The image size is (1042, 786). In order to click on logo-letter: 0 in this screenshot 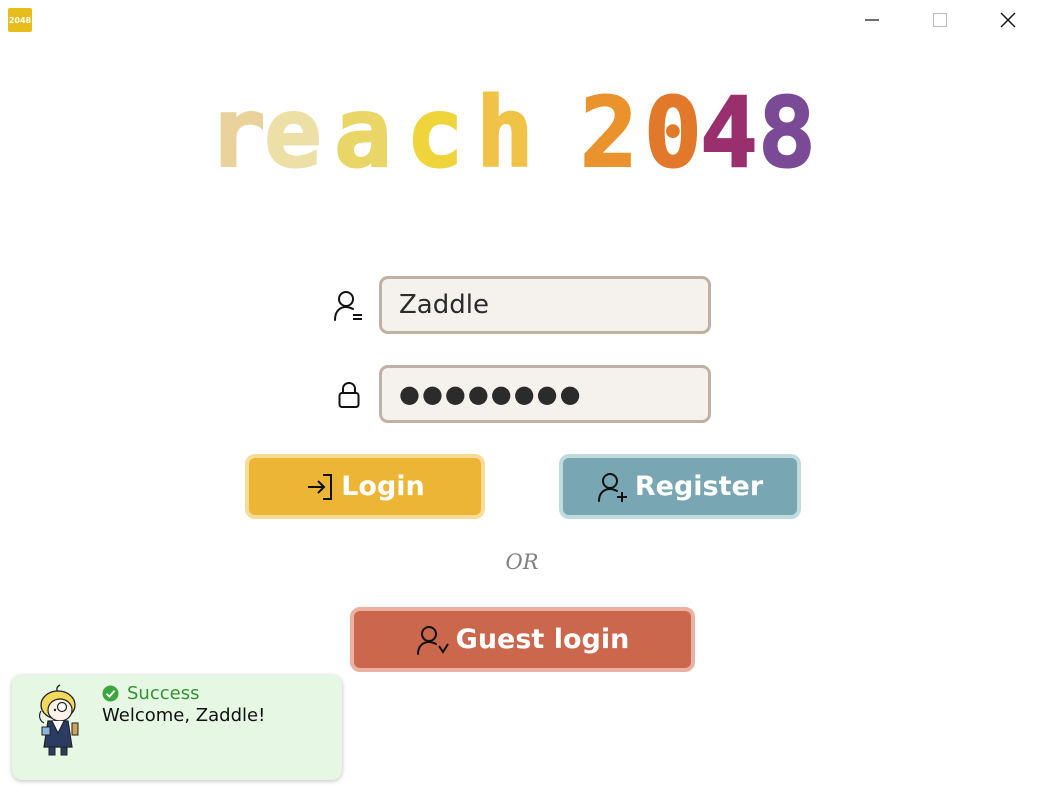, I will do `click(673, 130)`.